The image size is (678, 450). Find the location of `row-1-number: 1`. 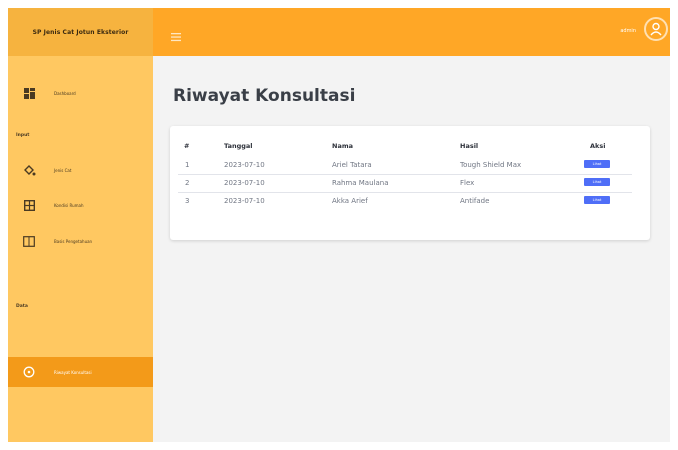

row-1-number: 1 is located at coordinates (187, 165).